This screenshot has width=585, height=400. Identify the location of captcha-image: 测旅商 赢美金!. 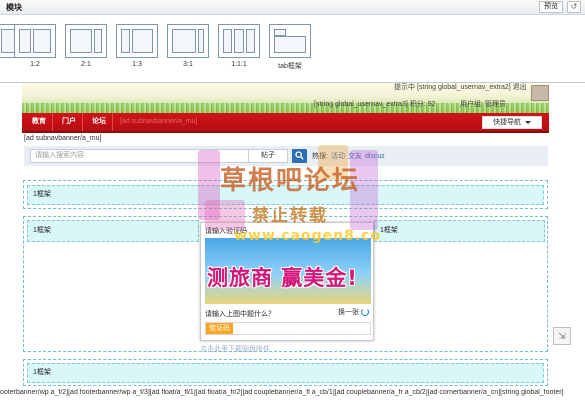
(288, 271).